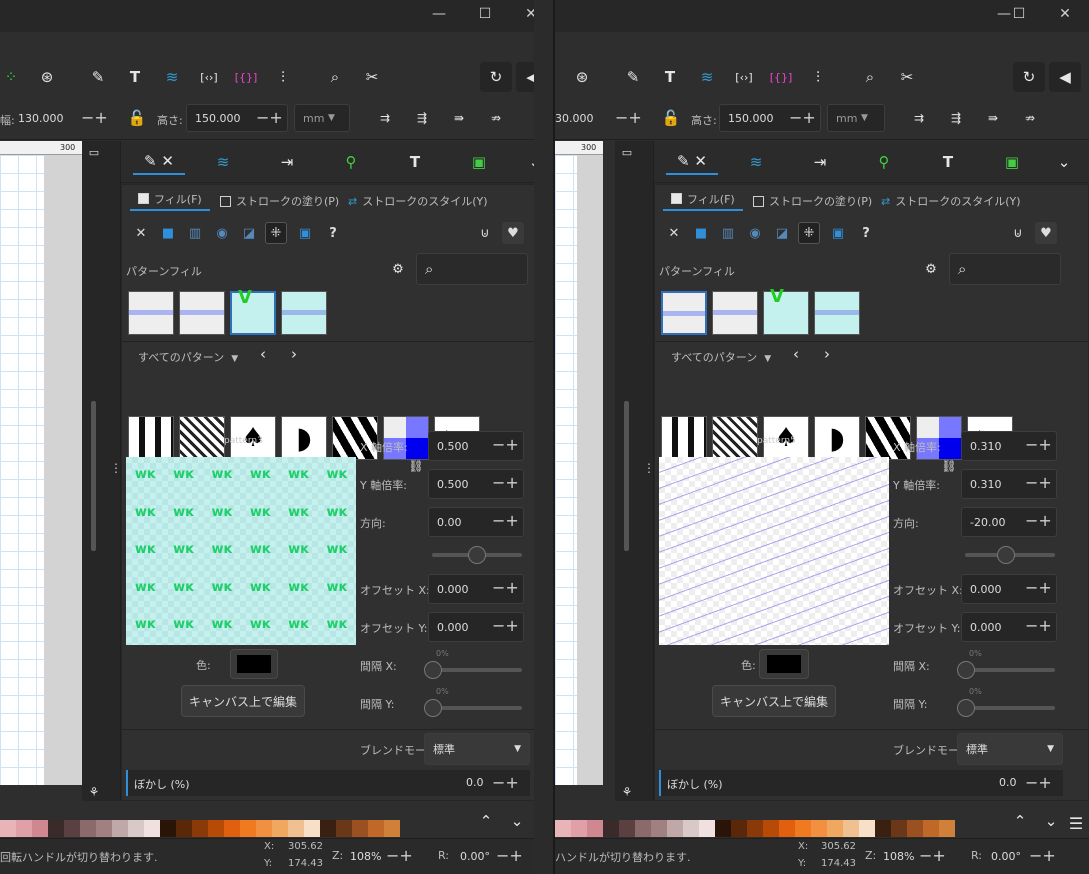 This screenshot has height=874, width=1089. I want to click on offset-y-stepper: −+, so click(505, 625).